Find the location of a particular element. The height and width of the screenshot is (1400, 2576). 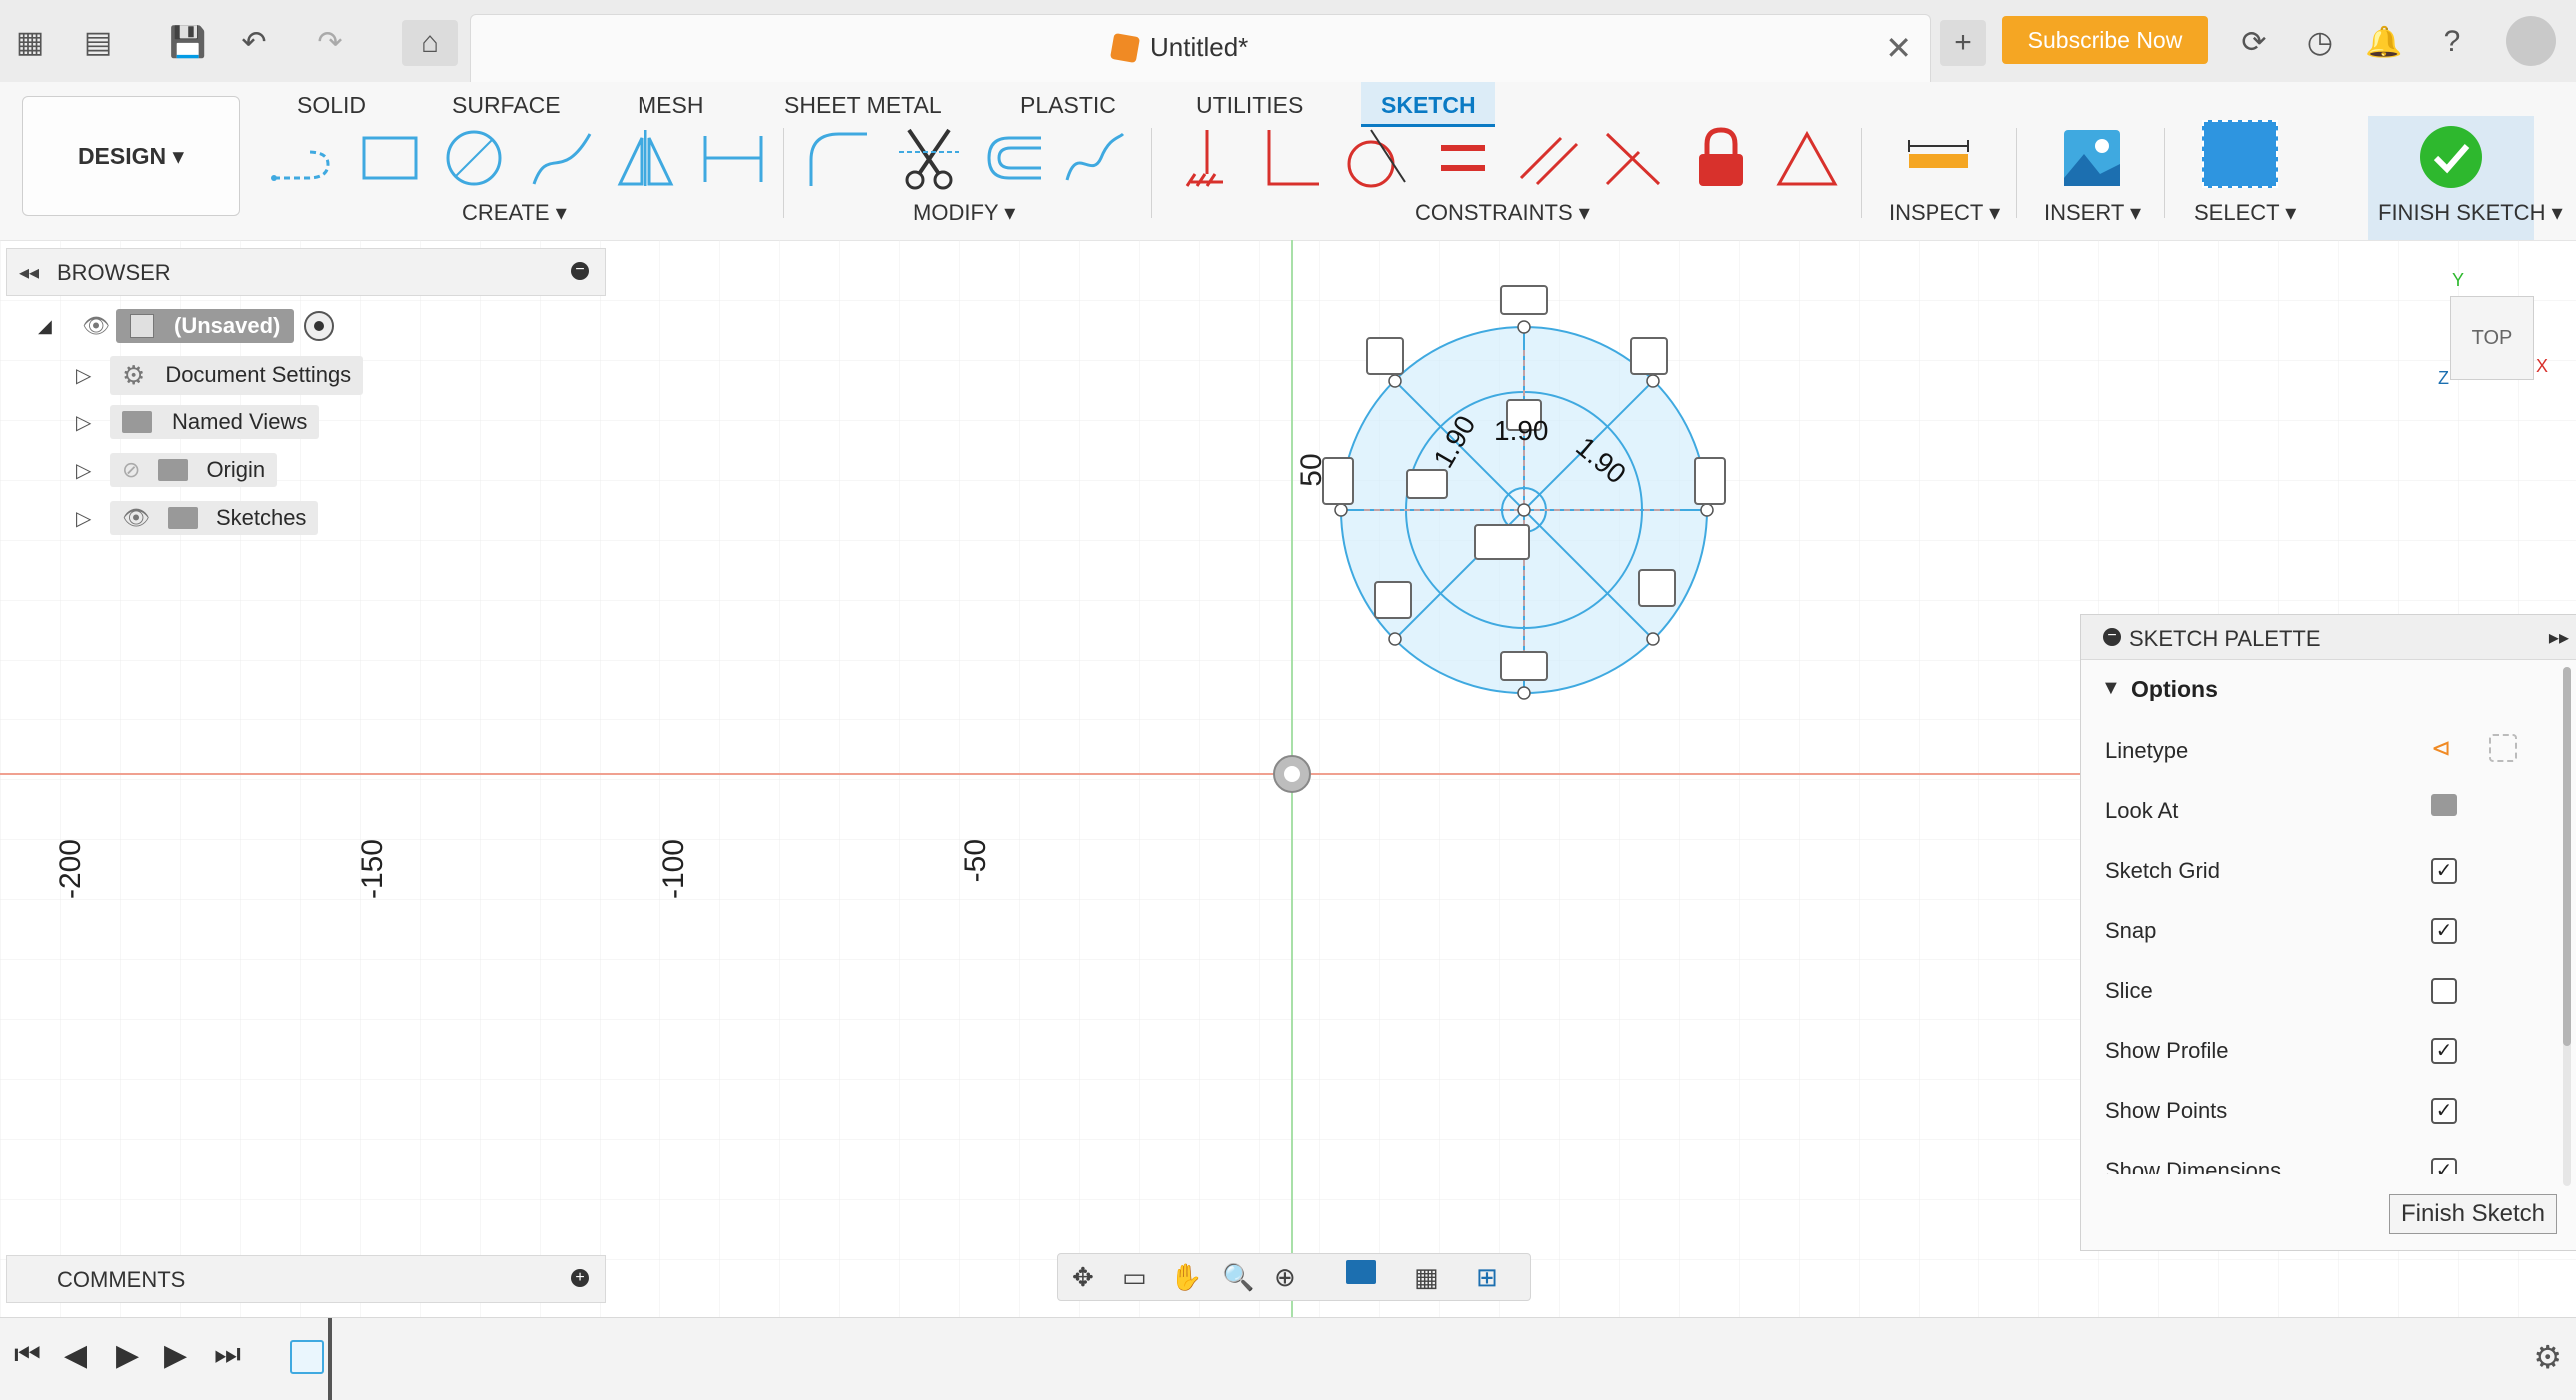

palette-scrollbar is located at coordinates (2567, 926).